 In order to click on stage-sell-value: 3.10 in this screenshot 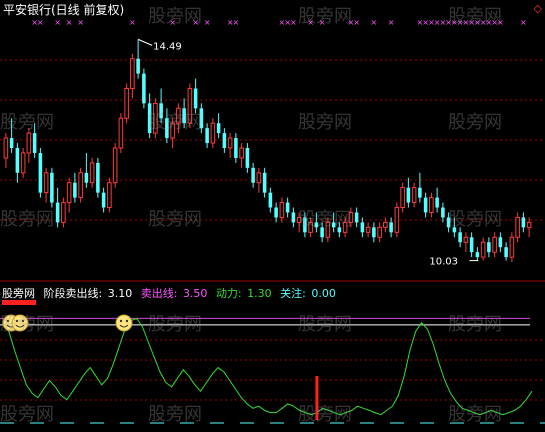, I will do `click(120, 293)`.